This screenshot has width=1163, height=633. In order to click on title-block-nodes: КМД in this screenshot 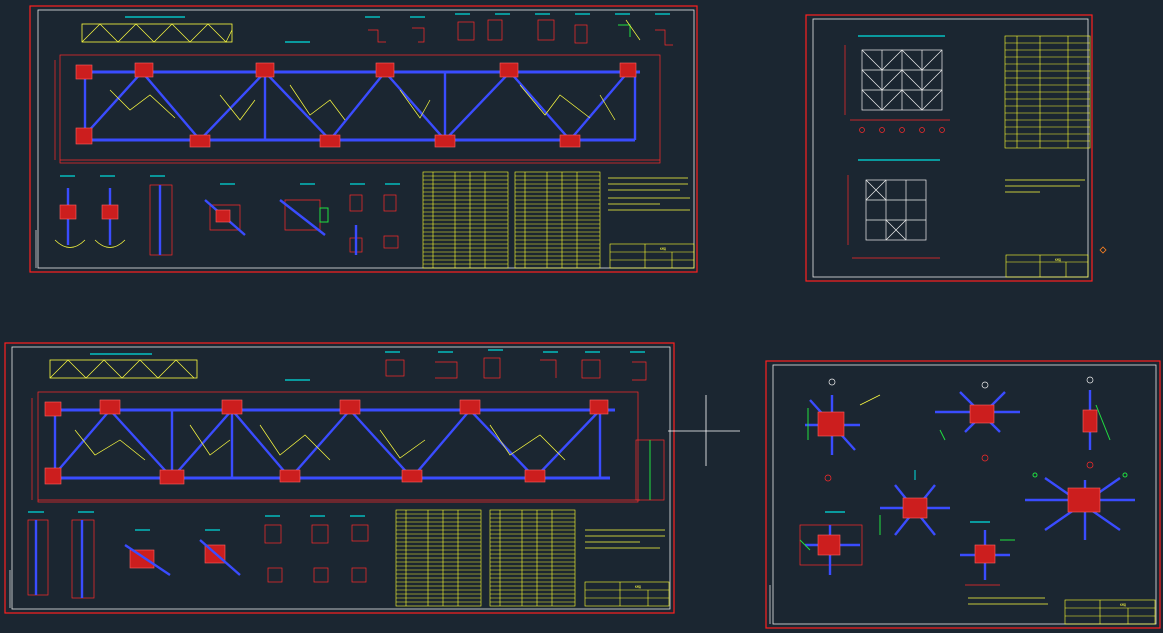, I will do `click(1110, 612)`.